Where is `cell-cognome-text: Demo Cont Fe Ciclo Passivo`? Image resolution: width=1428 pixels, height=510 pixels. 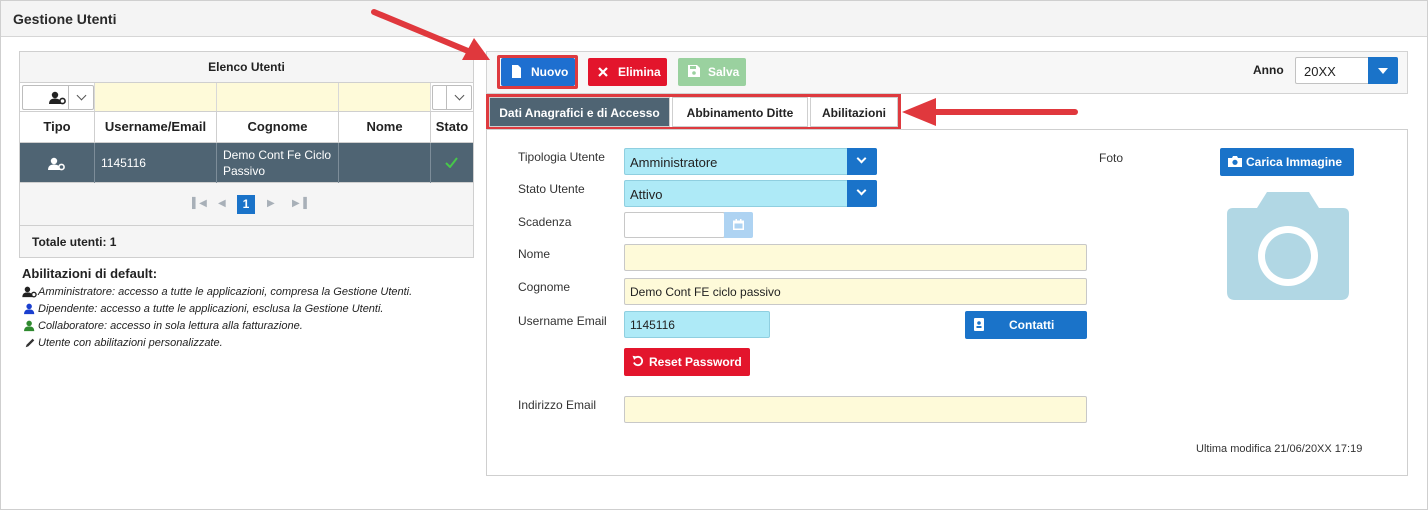 cell-cognome-text: Demo Cont Fe Ciclo Passivo is located at coordinates (277, 163).